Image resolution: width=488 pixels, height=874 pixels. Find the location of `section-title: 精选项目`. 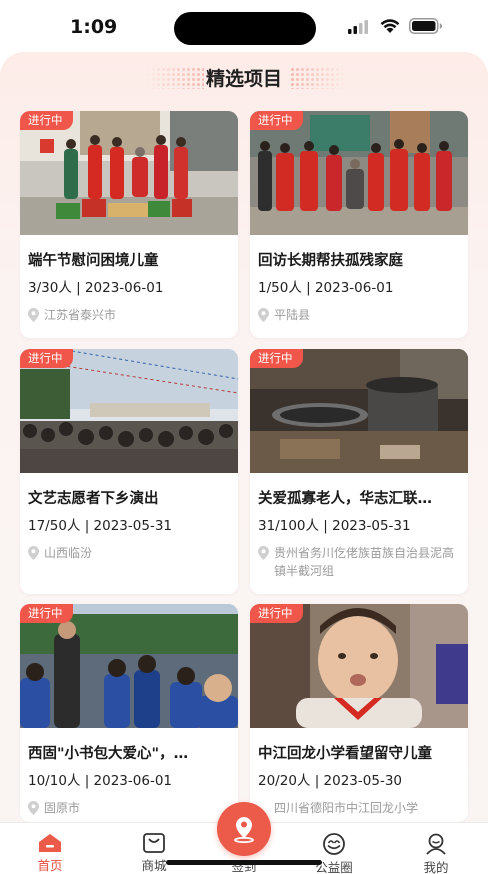

section-title: 精选项目 is located at coordinates (243, 79).